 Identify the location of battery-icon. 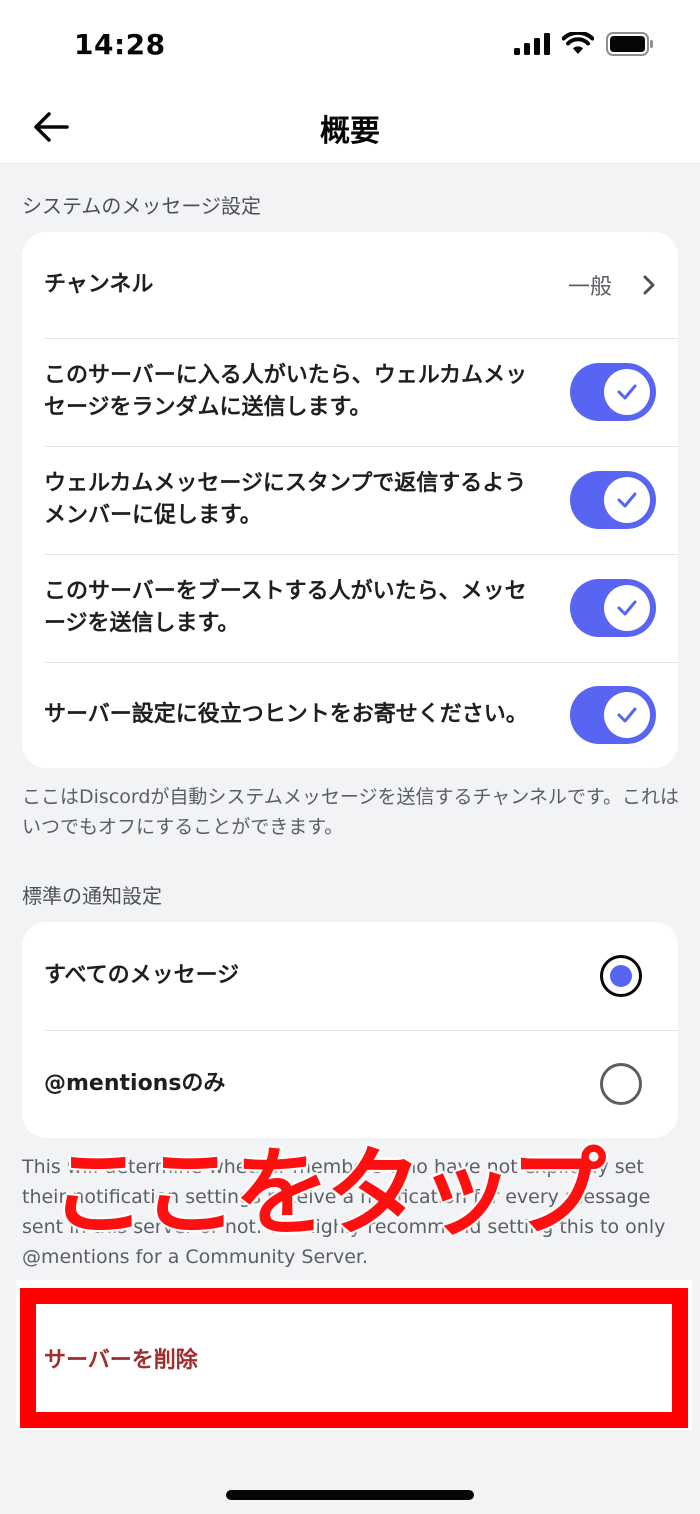
(629, 44).